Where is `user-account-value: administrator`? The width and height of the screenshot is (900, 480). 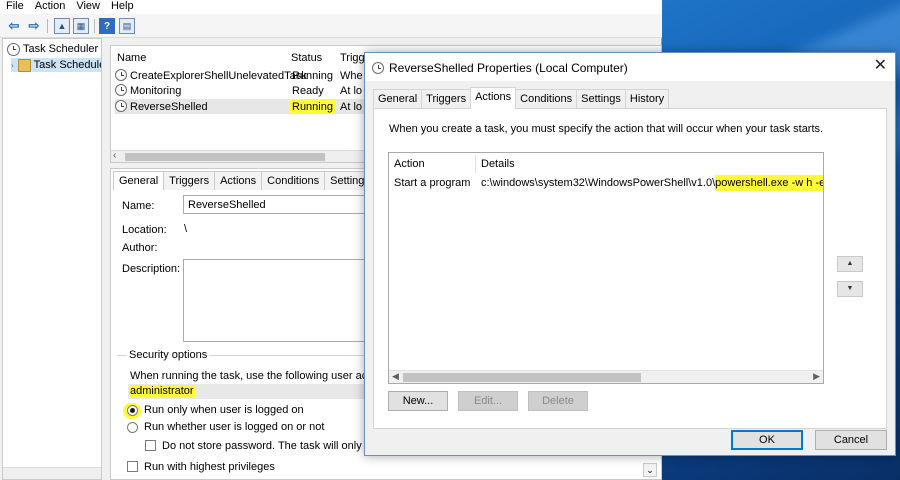 user-account-value: administrator is located at coordinates (162, 391).